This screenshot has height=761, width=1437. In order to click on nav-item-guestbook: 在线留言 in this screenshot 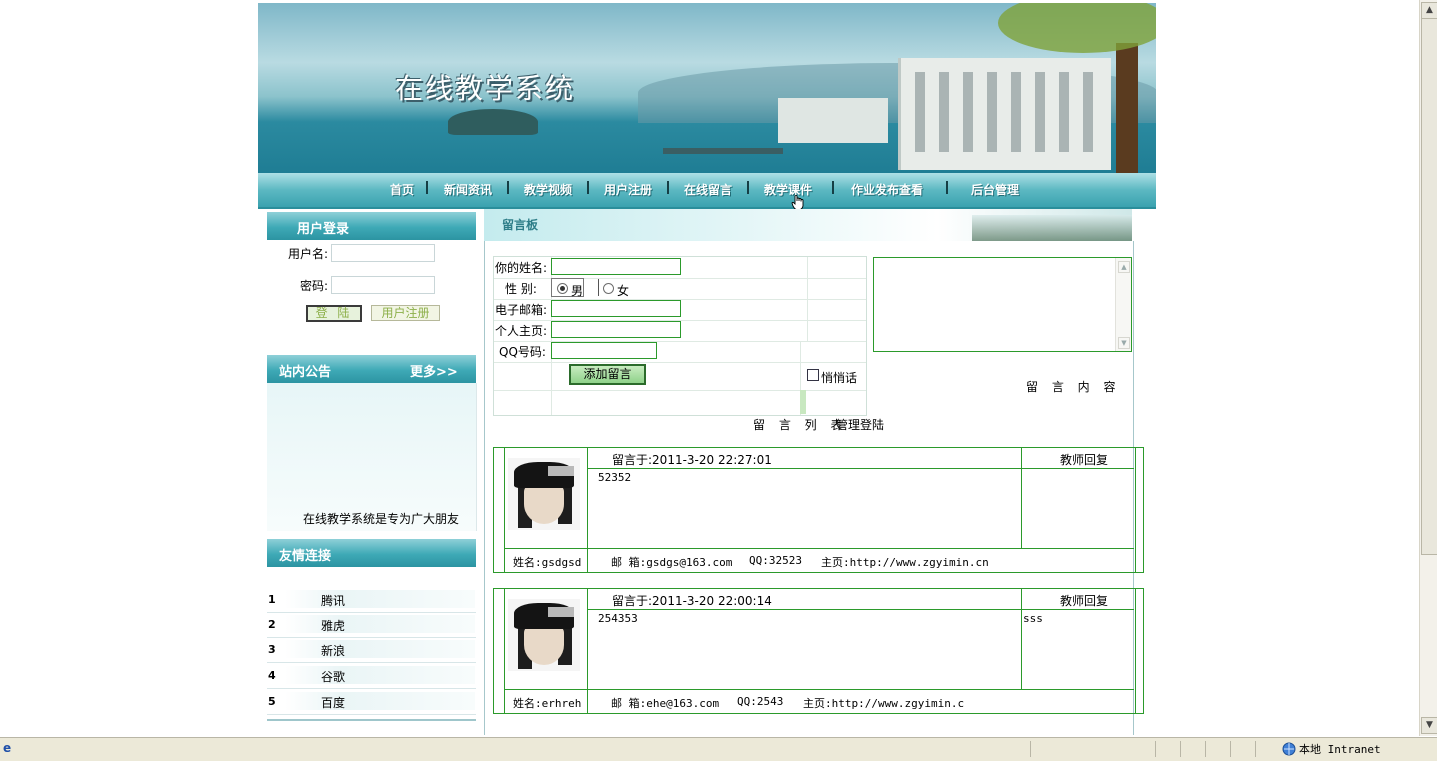, I will do `click(708, 189)`.